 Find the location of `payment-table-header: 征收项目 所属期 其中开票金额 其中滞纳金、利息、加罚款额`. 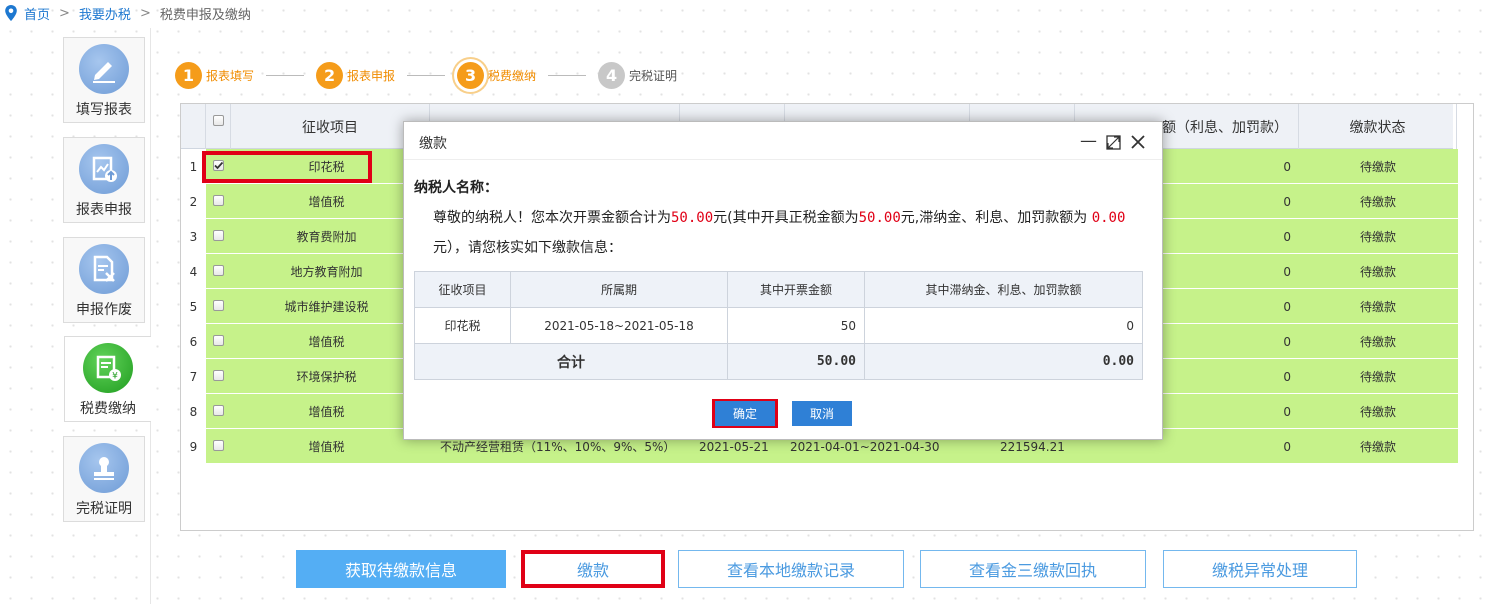

payment-table-header: 征收项目 所属期 其中开票金额 其中滞纳金、利息、加罚款额 is located at coordinates (778, 289).